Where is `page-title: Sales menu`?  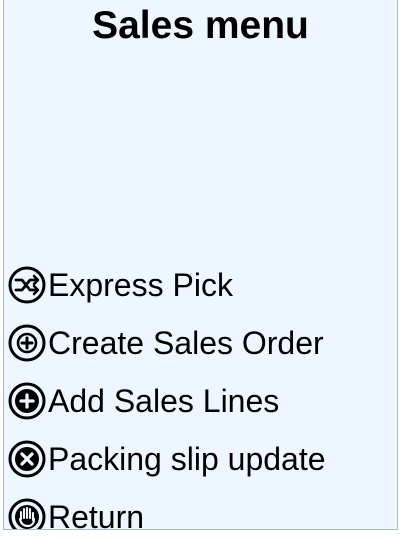
page-title: Sales menu is located at coordinates (200, 25).